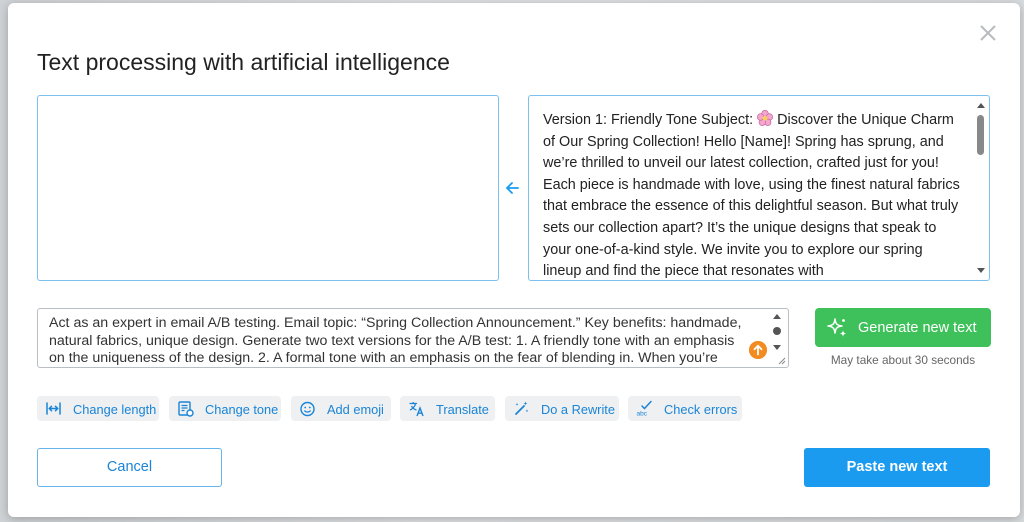 The image size is (1024, 522). What do you see at coordinates (462, 409) in the screenshot?
I see `translate-label: Translate` at bounding box center [462, 409].